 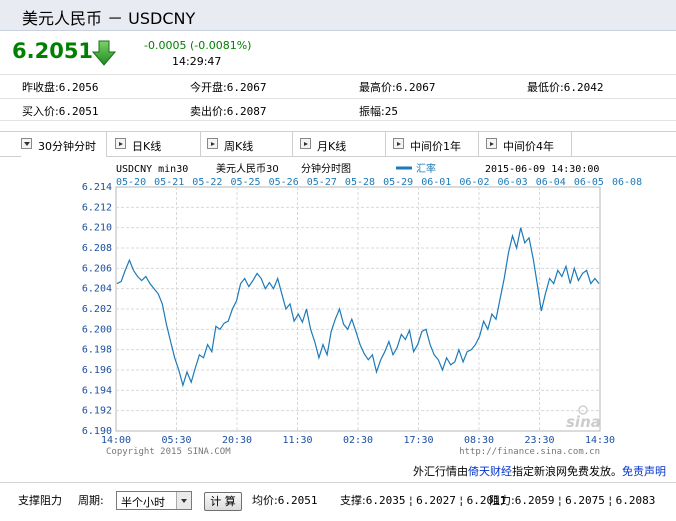 What do you see at coordinates (358, 440) in the screenshot?
I see `x-tick-label: 02:30` at bounding box center [358, 440].